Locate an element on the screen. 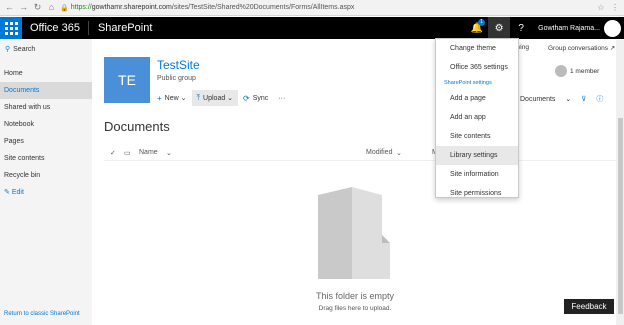 This screenshot has width=624, height=325. file-type-icon: ▭ is located at coordinates (127, 153).